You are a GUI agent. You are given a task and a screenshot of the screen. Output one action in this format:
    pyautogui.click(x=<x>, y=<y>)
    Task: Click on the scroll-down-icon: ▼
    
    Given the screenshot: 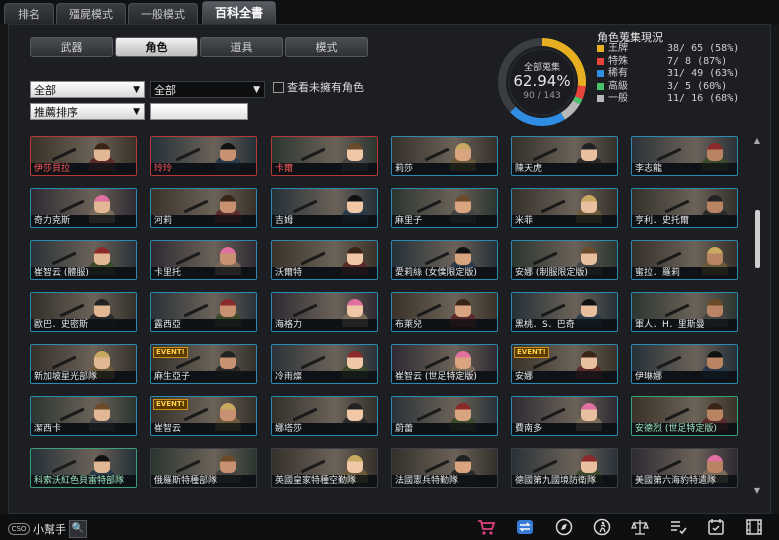 What is the action you would take?
    pyautogui.click(x=757, y=490)
    